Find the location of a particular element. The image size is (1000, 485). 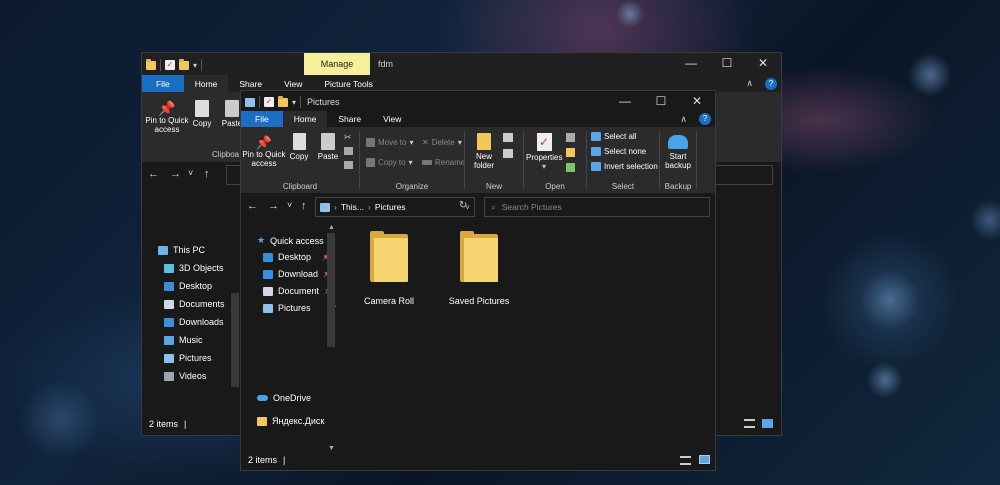

search-input: ⌕ Search Pictures is located at coordinates (597, 207).